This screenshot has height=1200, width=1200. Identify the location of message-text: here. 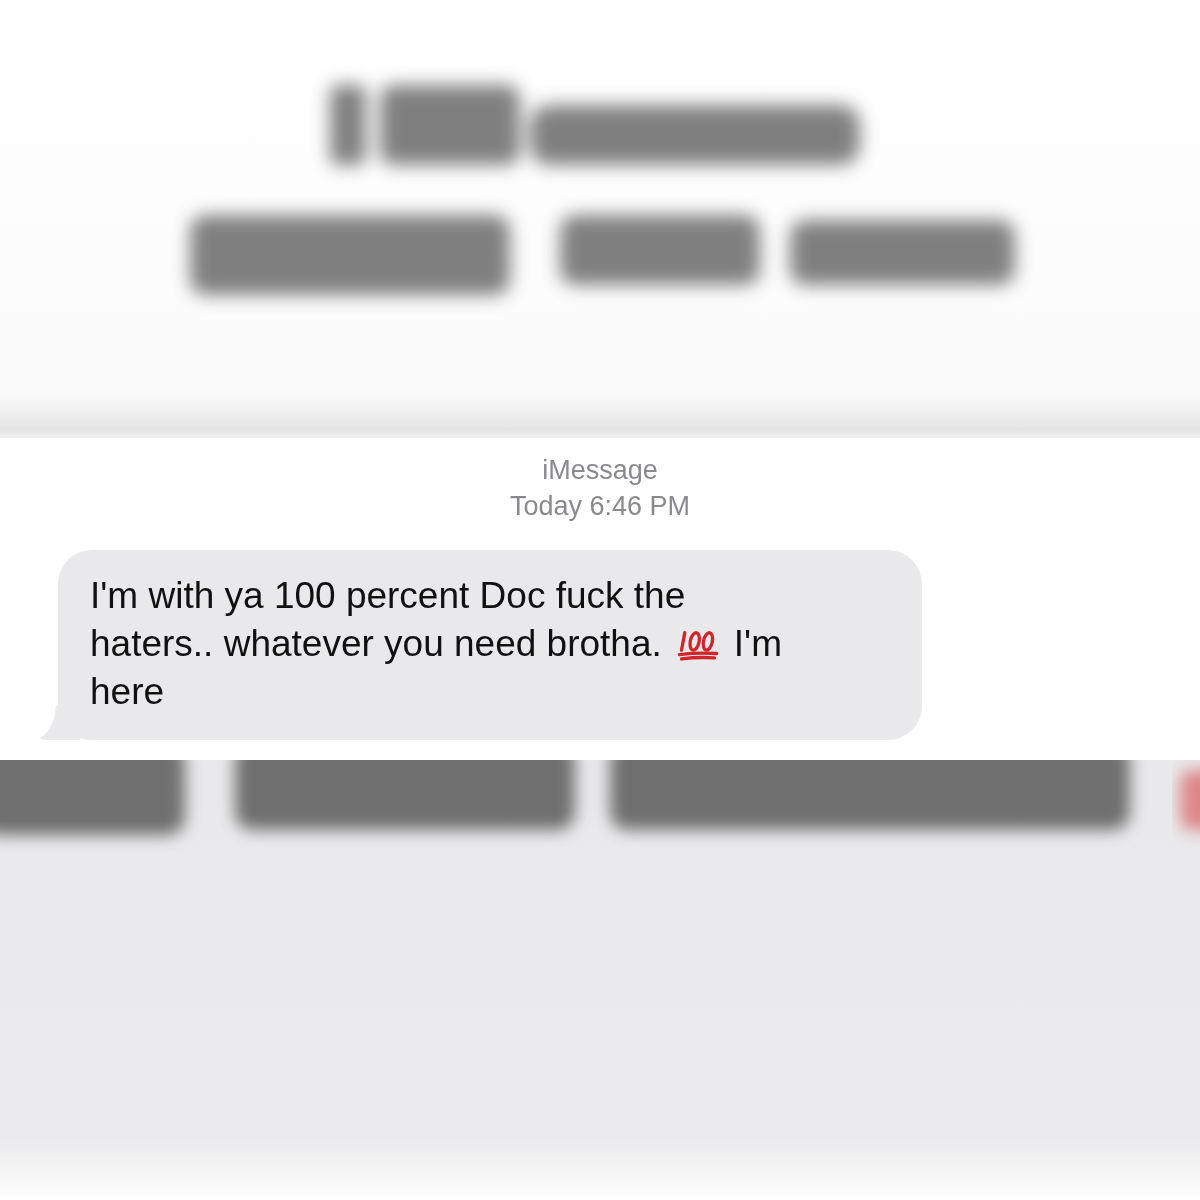
(127, 692).